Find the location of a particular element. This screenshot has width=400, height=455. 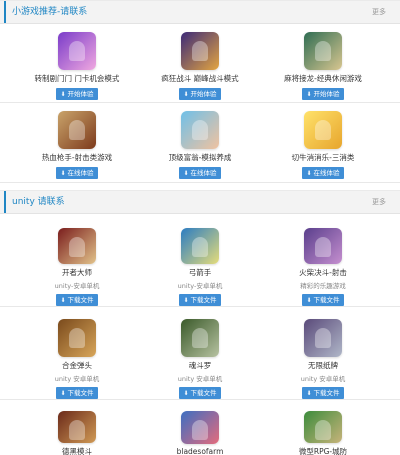

game-name: 麻将接龙-经典休闲游戏 is located at coordinates (323, 78).